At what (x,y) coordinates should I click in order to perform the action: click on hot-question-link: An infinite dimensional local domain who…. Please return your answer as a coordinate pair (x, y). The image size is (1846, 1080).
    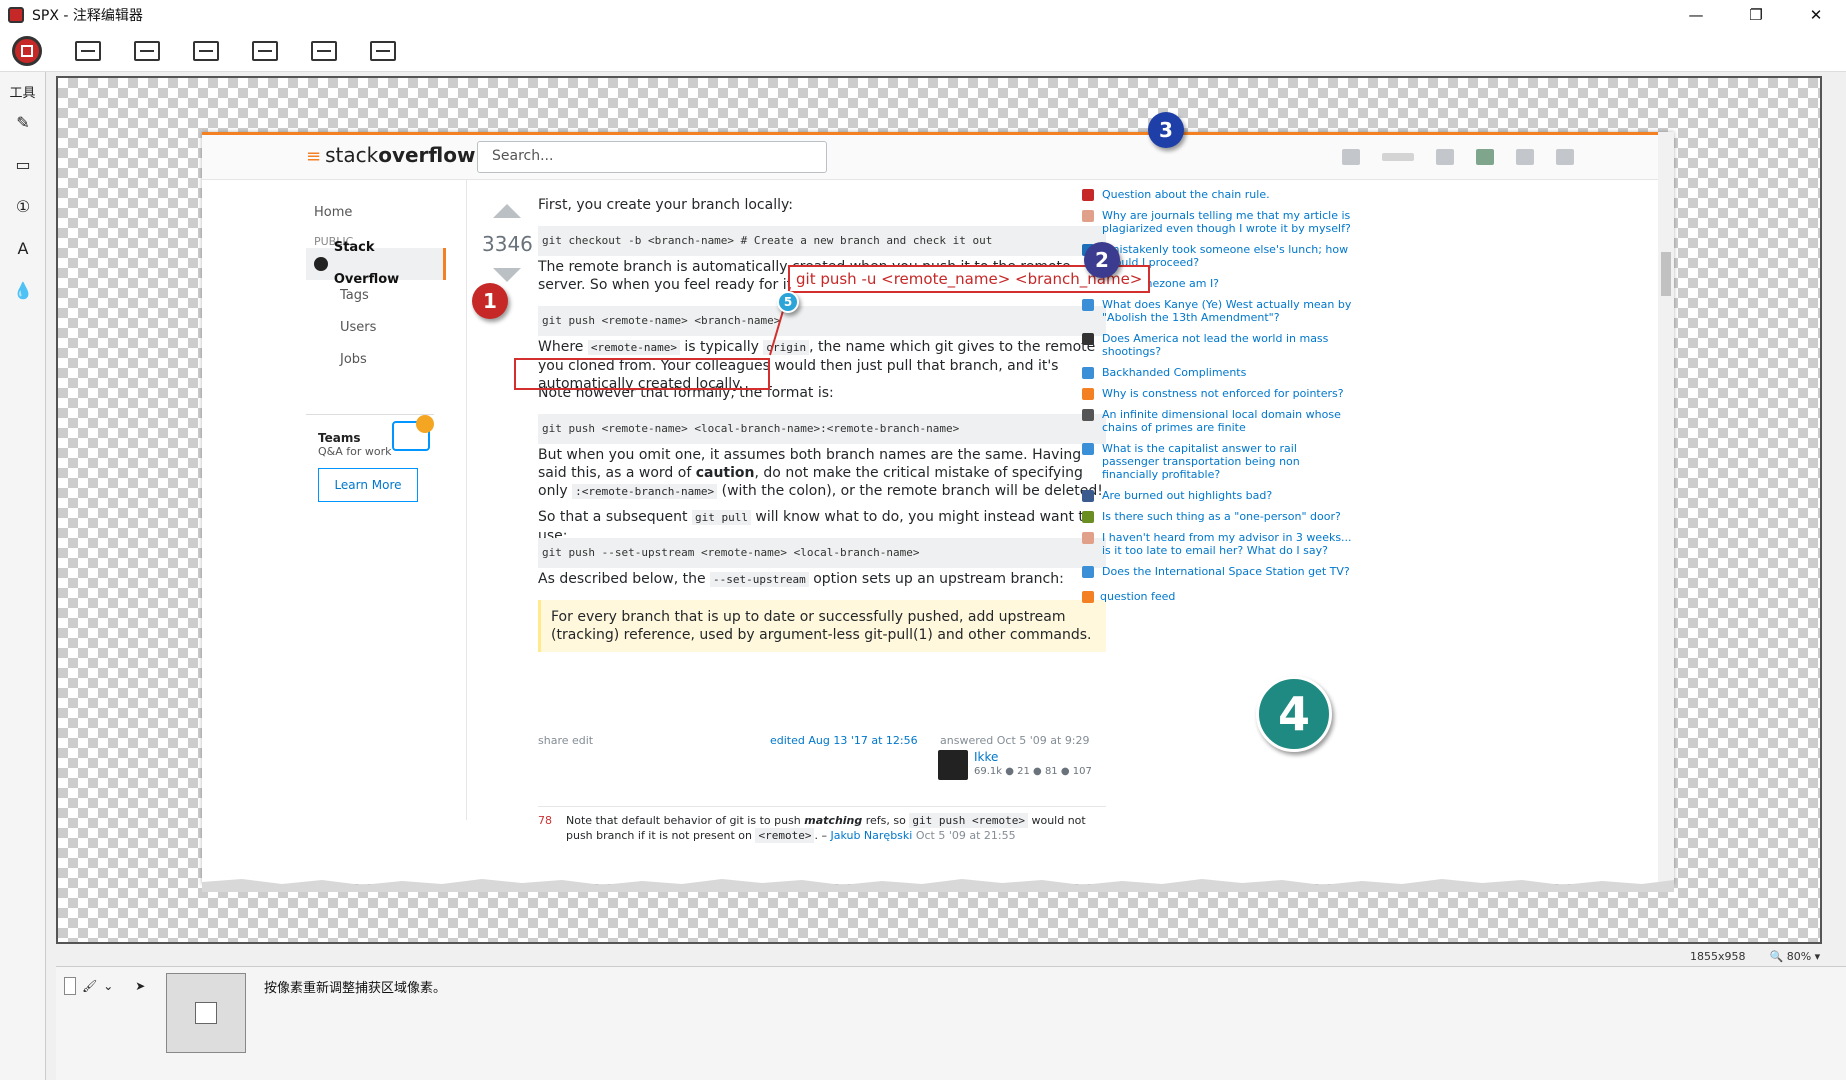
    Looking at the image, I should click on (1221, 421).